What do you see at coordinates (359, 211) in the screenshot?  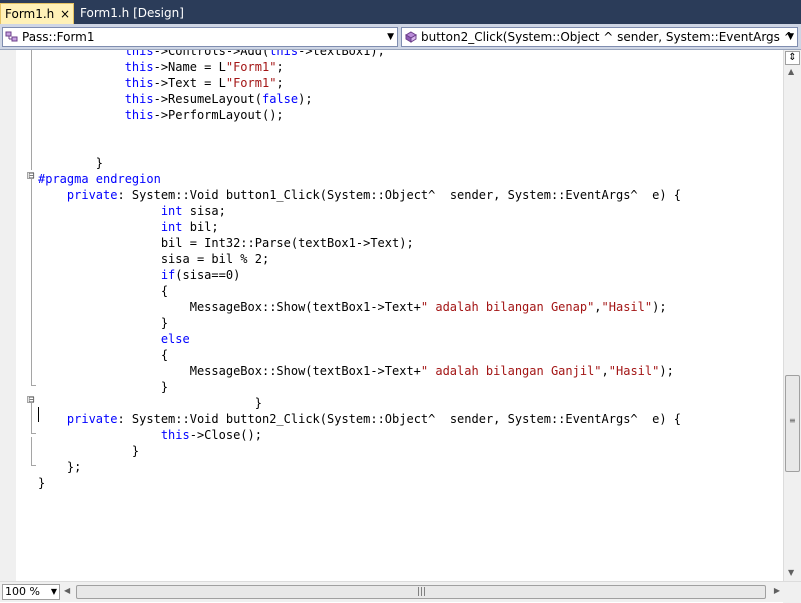 I see `code-line: int sisa;` at bounding box center [359, 211].